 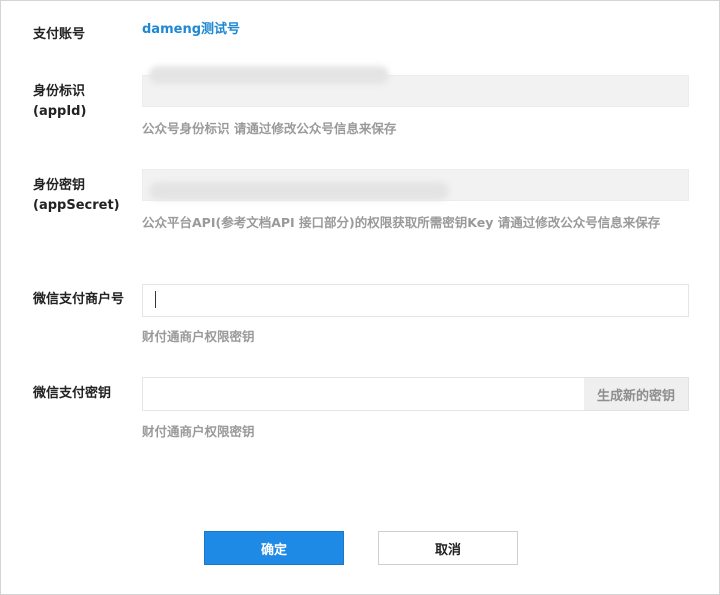 I want to click on confirm-button: 确定, so click(x=274, y=548).